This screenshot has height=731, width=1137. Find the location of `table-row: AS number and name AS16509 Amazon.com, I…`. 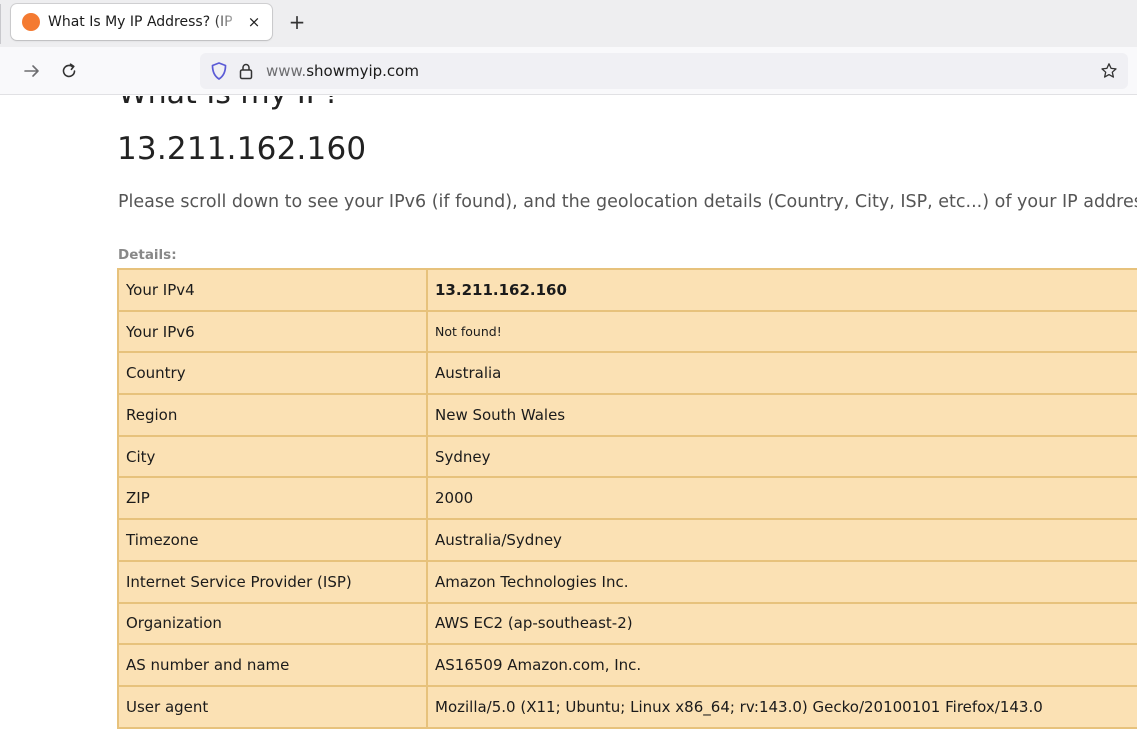

table-row: AS number and name AS16509 Amazon.com, I… is located at coordinates (627, 665).